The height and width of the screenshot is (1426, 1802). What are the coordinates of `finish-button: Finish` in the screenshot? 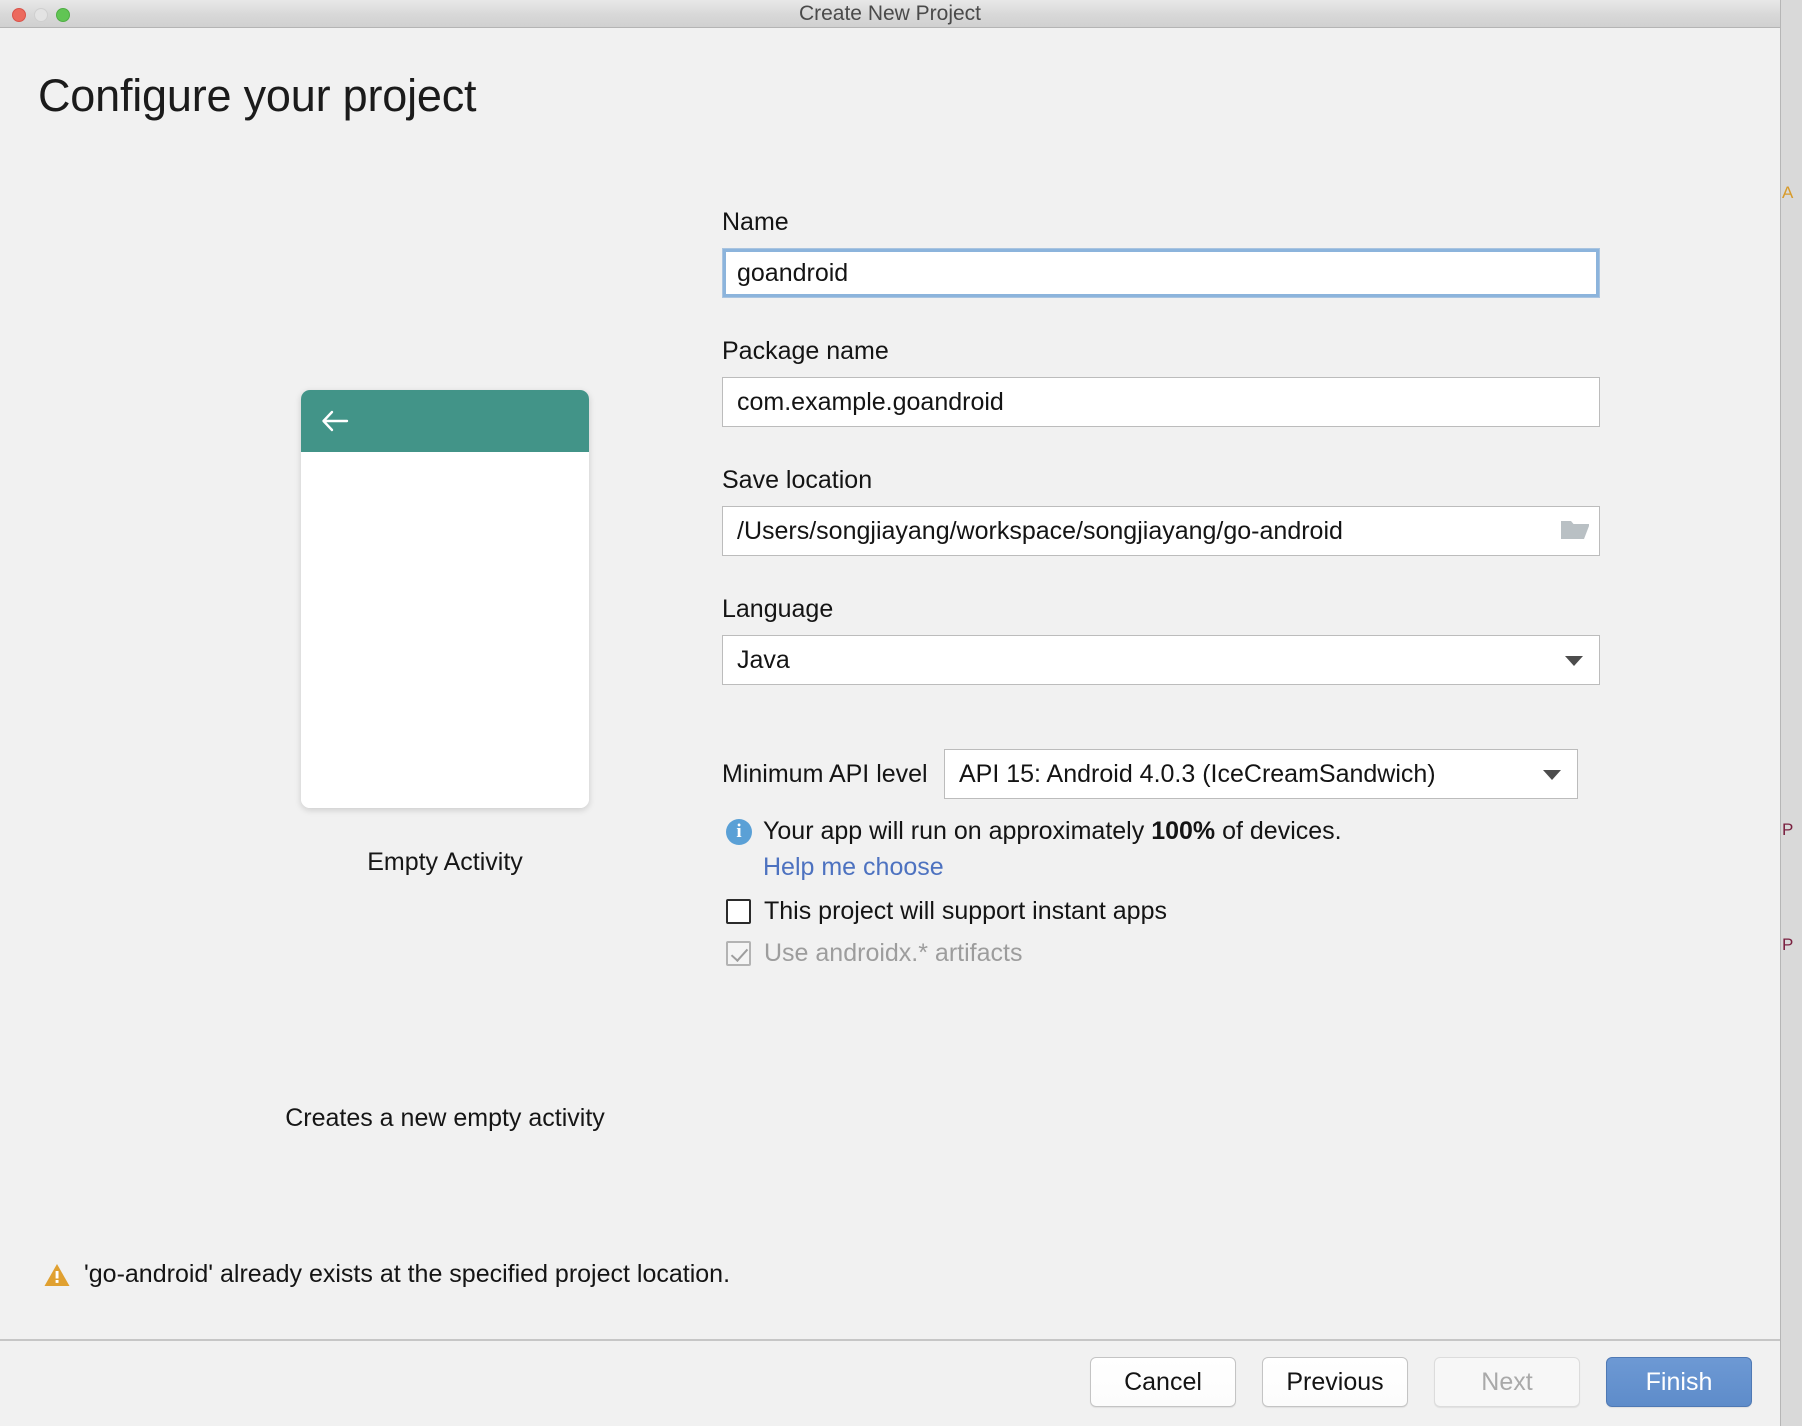 It's located at (1679, 1382).